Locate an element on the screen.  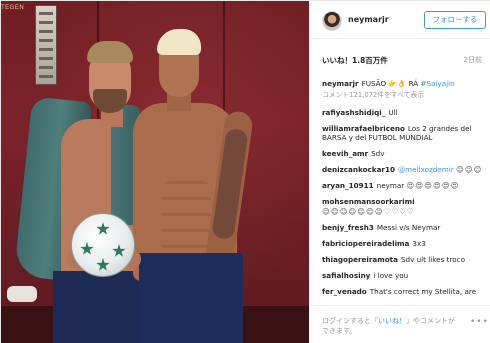
comment: fabricioperei​radelima 3x3 is located at coordinates (405, 244).